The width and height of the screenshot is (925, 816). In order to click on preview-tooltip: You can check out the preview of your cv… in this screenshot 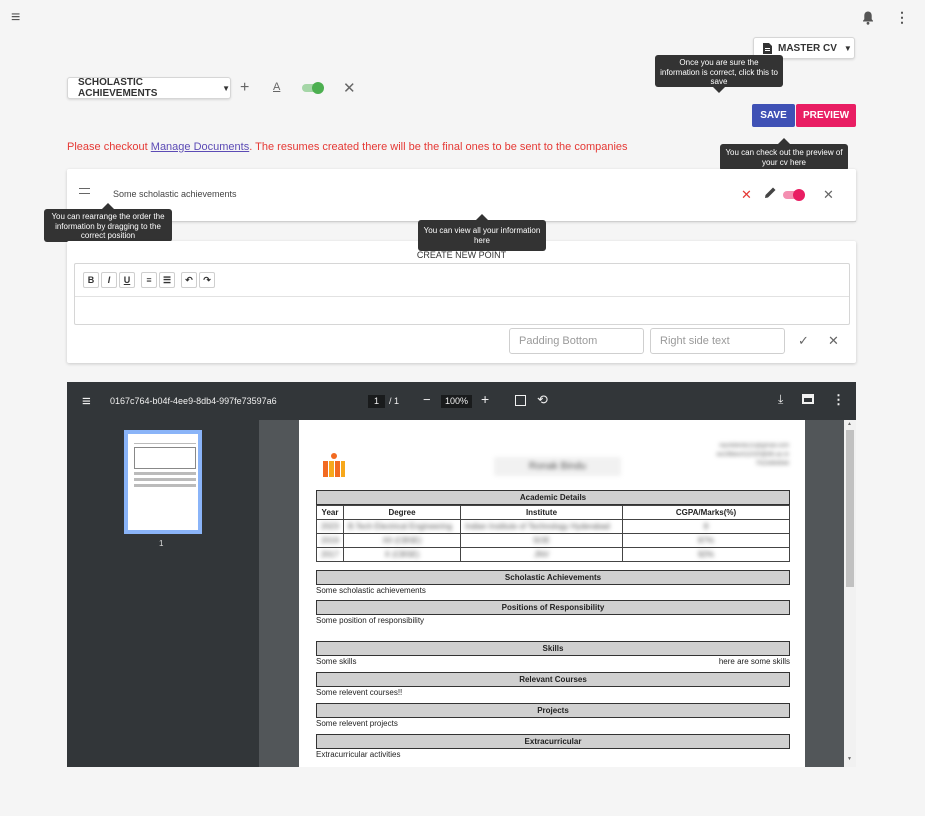, I will do `click(784, 154)`.